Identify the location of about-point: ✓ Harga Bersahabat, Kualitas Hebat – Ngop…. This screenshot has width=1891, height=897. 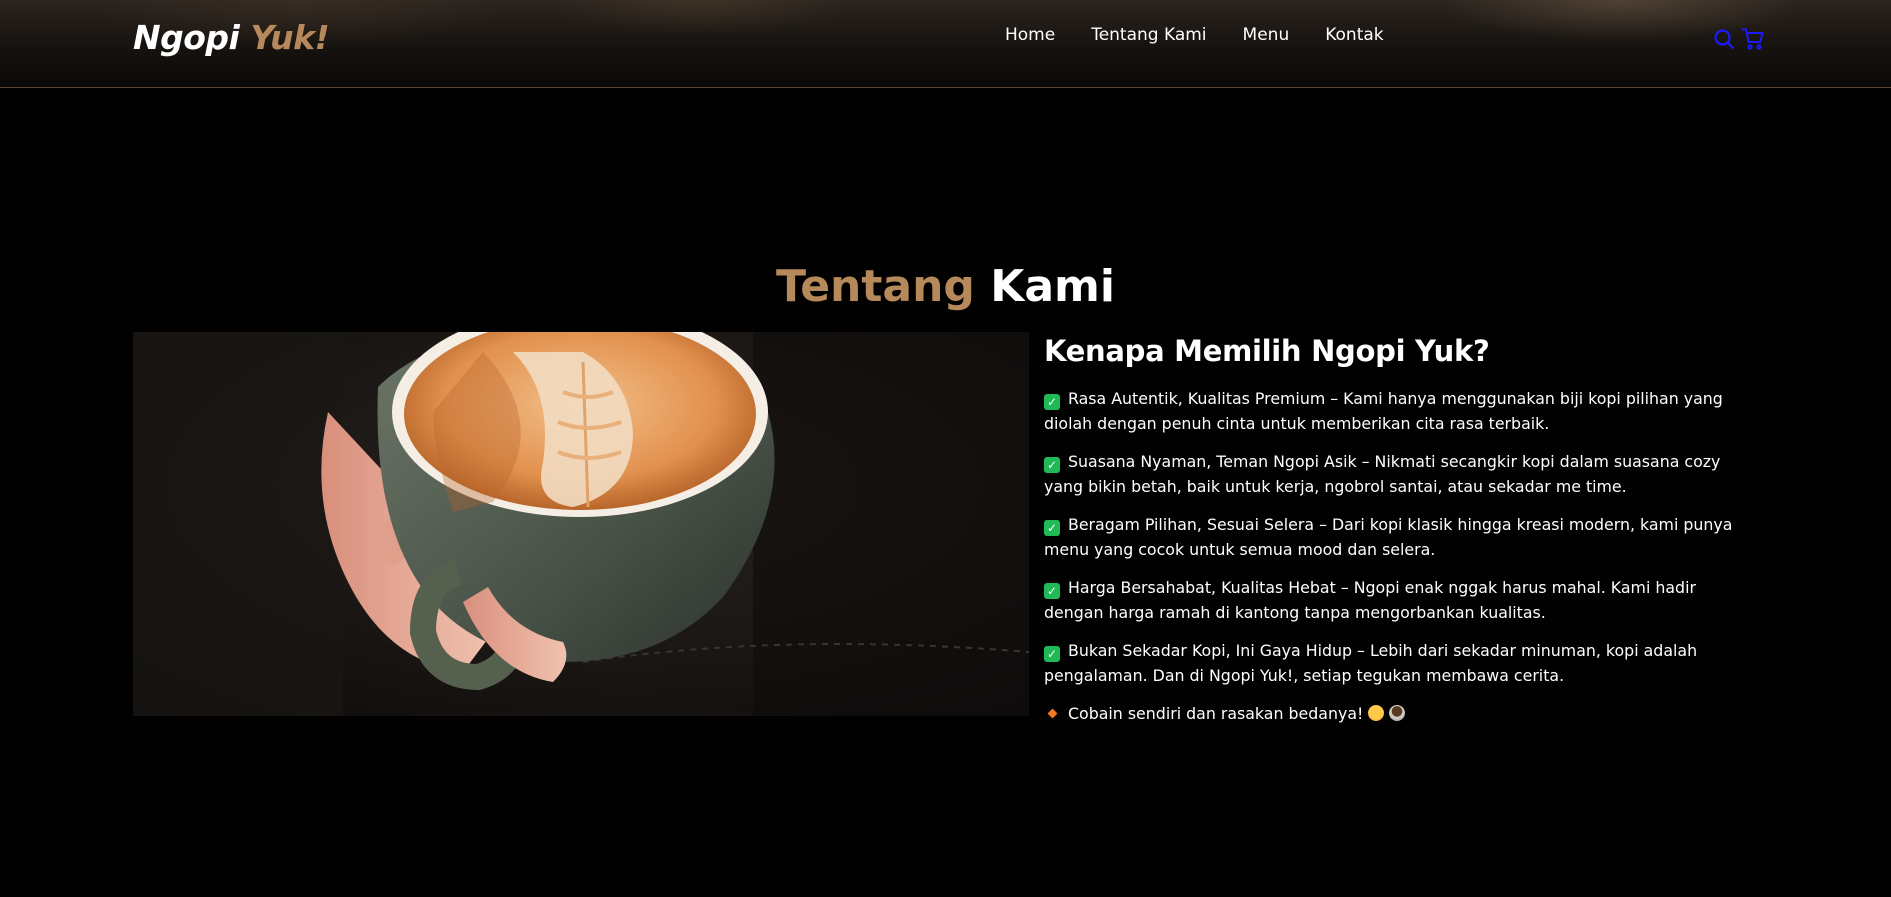
(1394, 600).